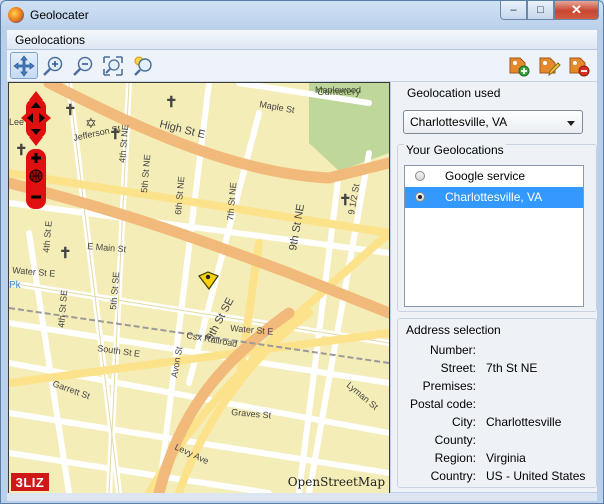 The image size is (604, 504). Describe the element at coordinates (506, 458) in the screenshot. I see `address-value: Virginia` at that location.